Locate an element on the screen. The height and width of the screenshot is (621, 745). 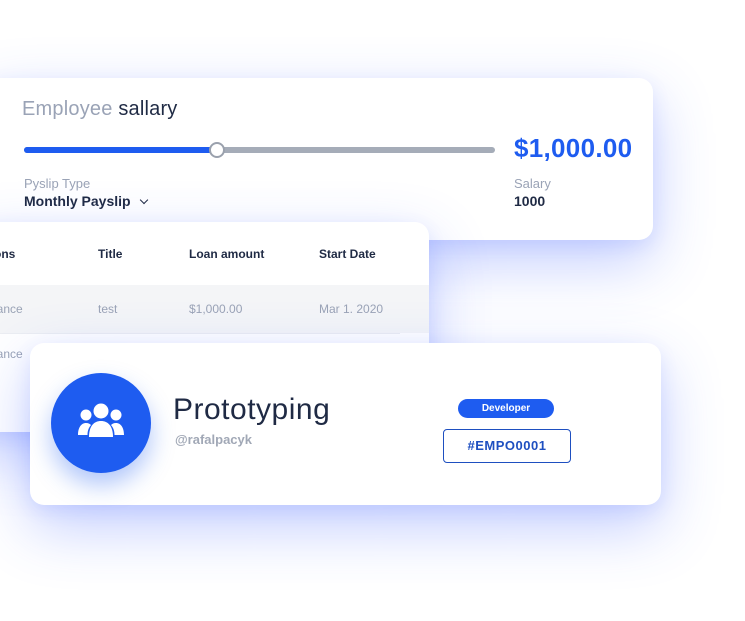
cell-start-date: Mar 1. 2020 is located at coordinates (351, 309).